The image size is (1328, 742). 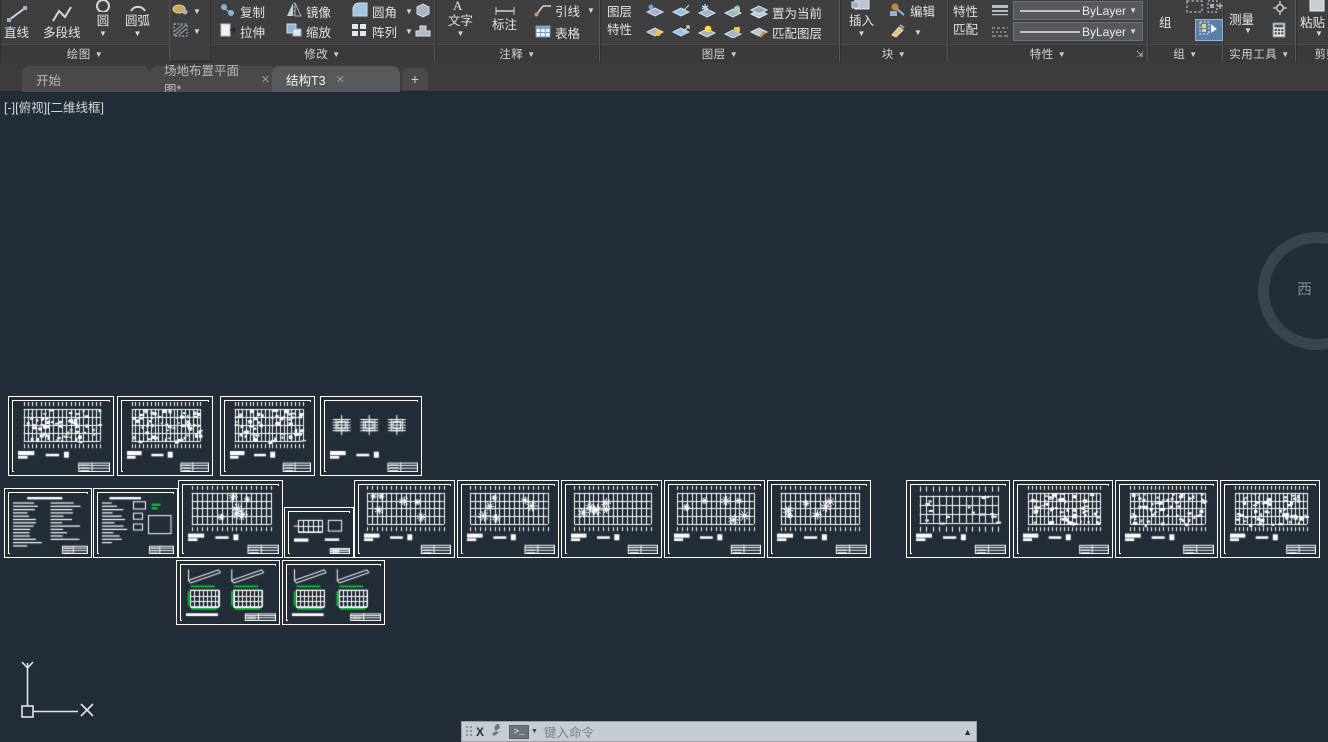 What do you see at coordinates (1195, 9) in the screenshot?
I see `group-icon` at bounding box center [1195, 9].